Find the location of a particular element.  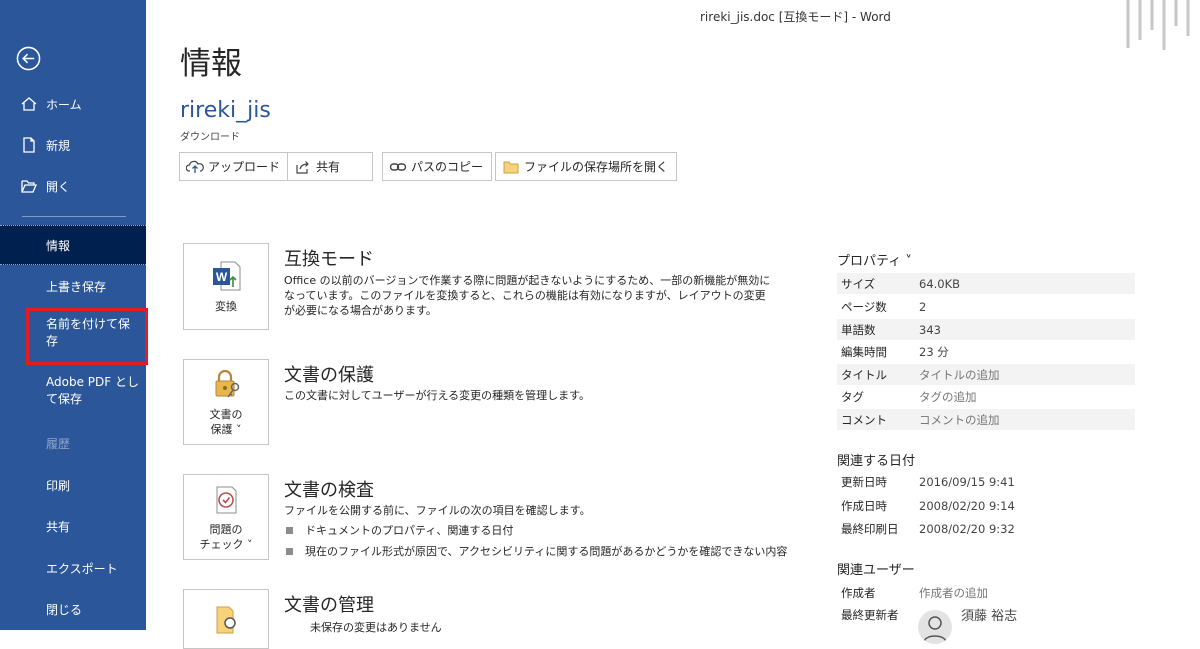

protect-label-line1: 文書の is located at coordinates (226, 414).